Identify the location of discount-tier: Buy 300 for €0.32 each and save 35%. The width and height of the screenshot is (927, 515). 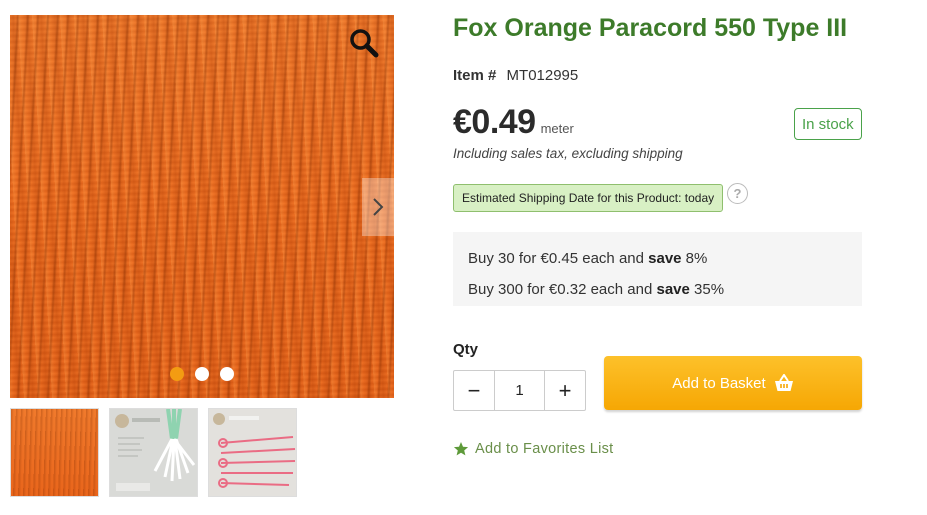
(657, 289).